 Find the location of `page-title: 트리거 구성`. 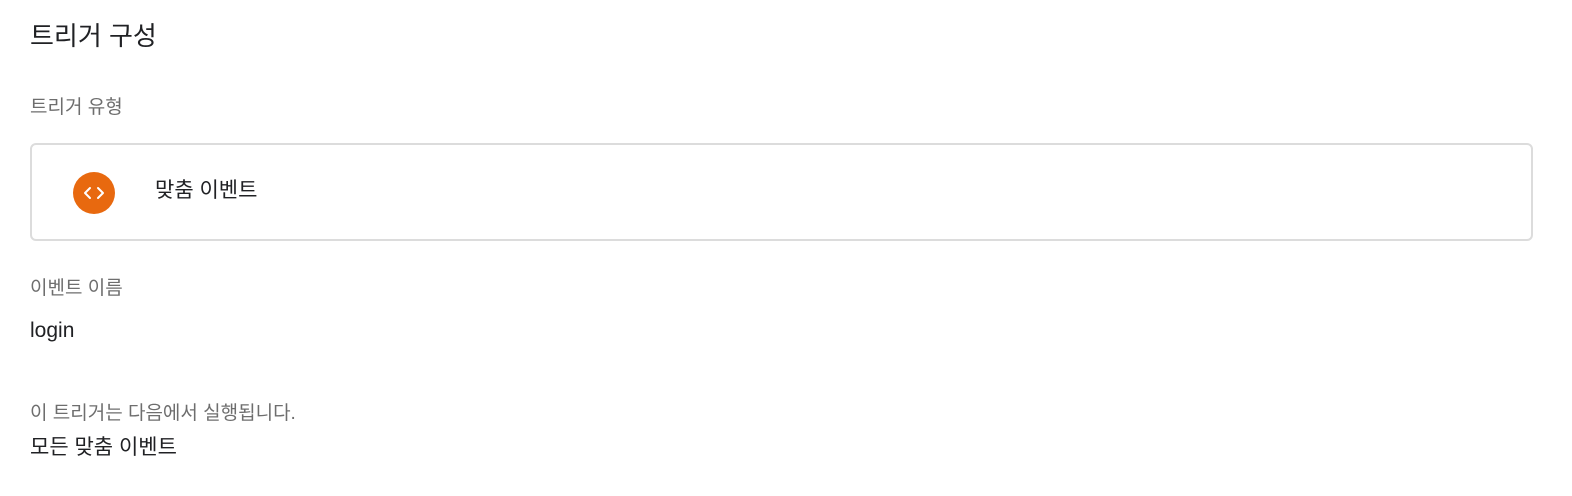

page-title: 트리거 구성 is located at coordinates (93, 36).